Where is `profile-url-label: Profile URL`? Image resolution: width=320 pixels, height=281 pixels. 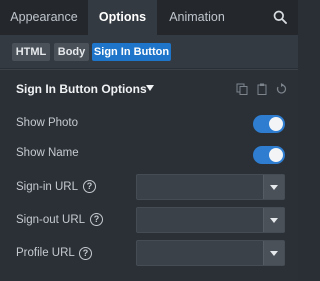
profile-url-label: Profile URL is located at coordinates (45, 253).